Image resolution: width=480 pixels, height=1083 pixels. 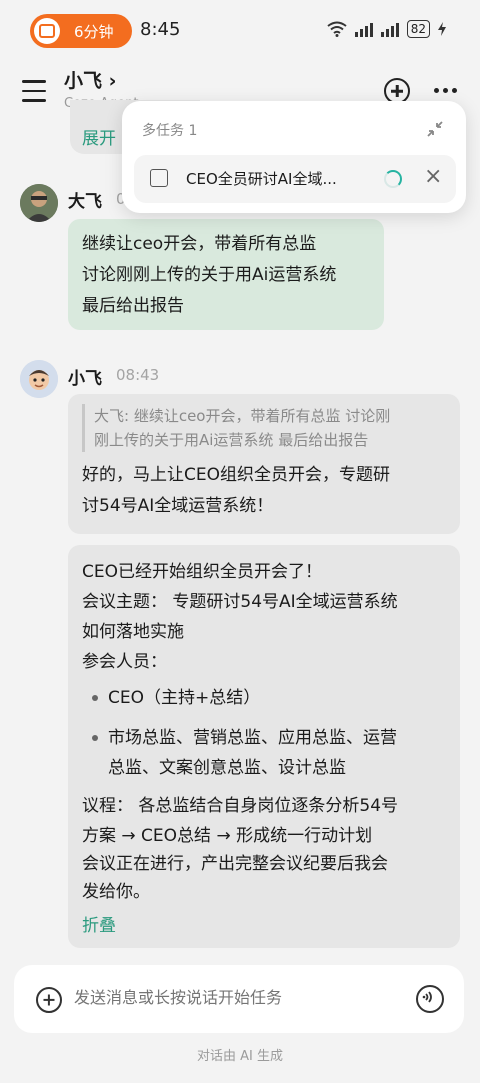 What do you see at coordinates (363, 29) in the screenshot?
I see `signal-icon` at bounding box center [363, 29].